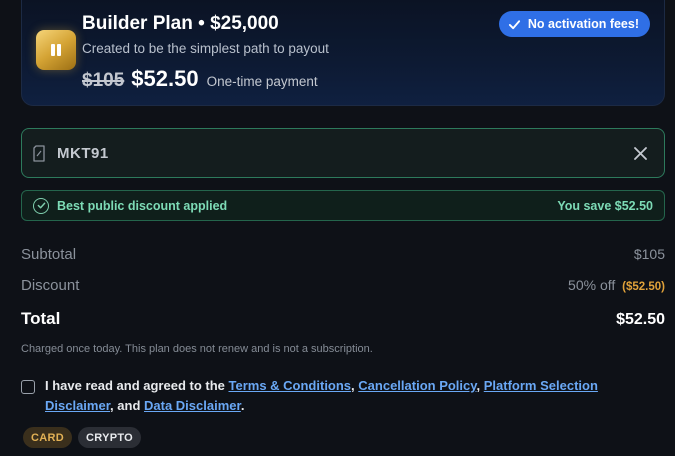  What do you see at coordinates (192, 405) in the screenshot?
I see `data-disclaimer-link: Data Disclaimer` at bounding box center [192, 405].